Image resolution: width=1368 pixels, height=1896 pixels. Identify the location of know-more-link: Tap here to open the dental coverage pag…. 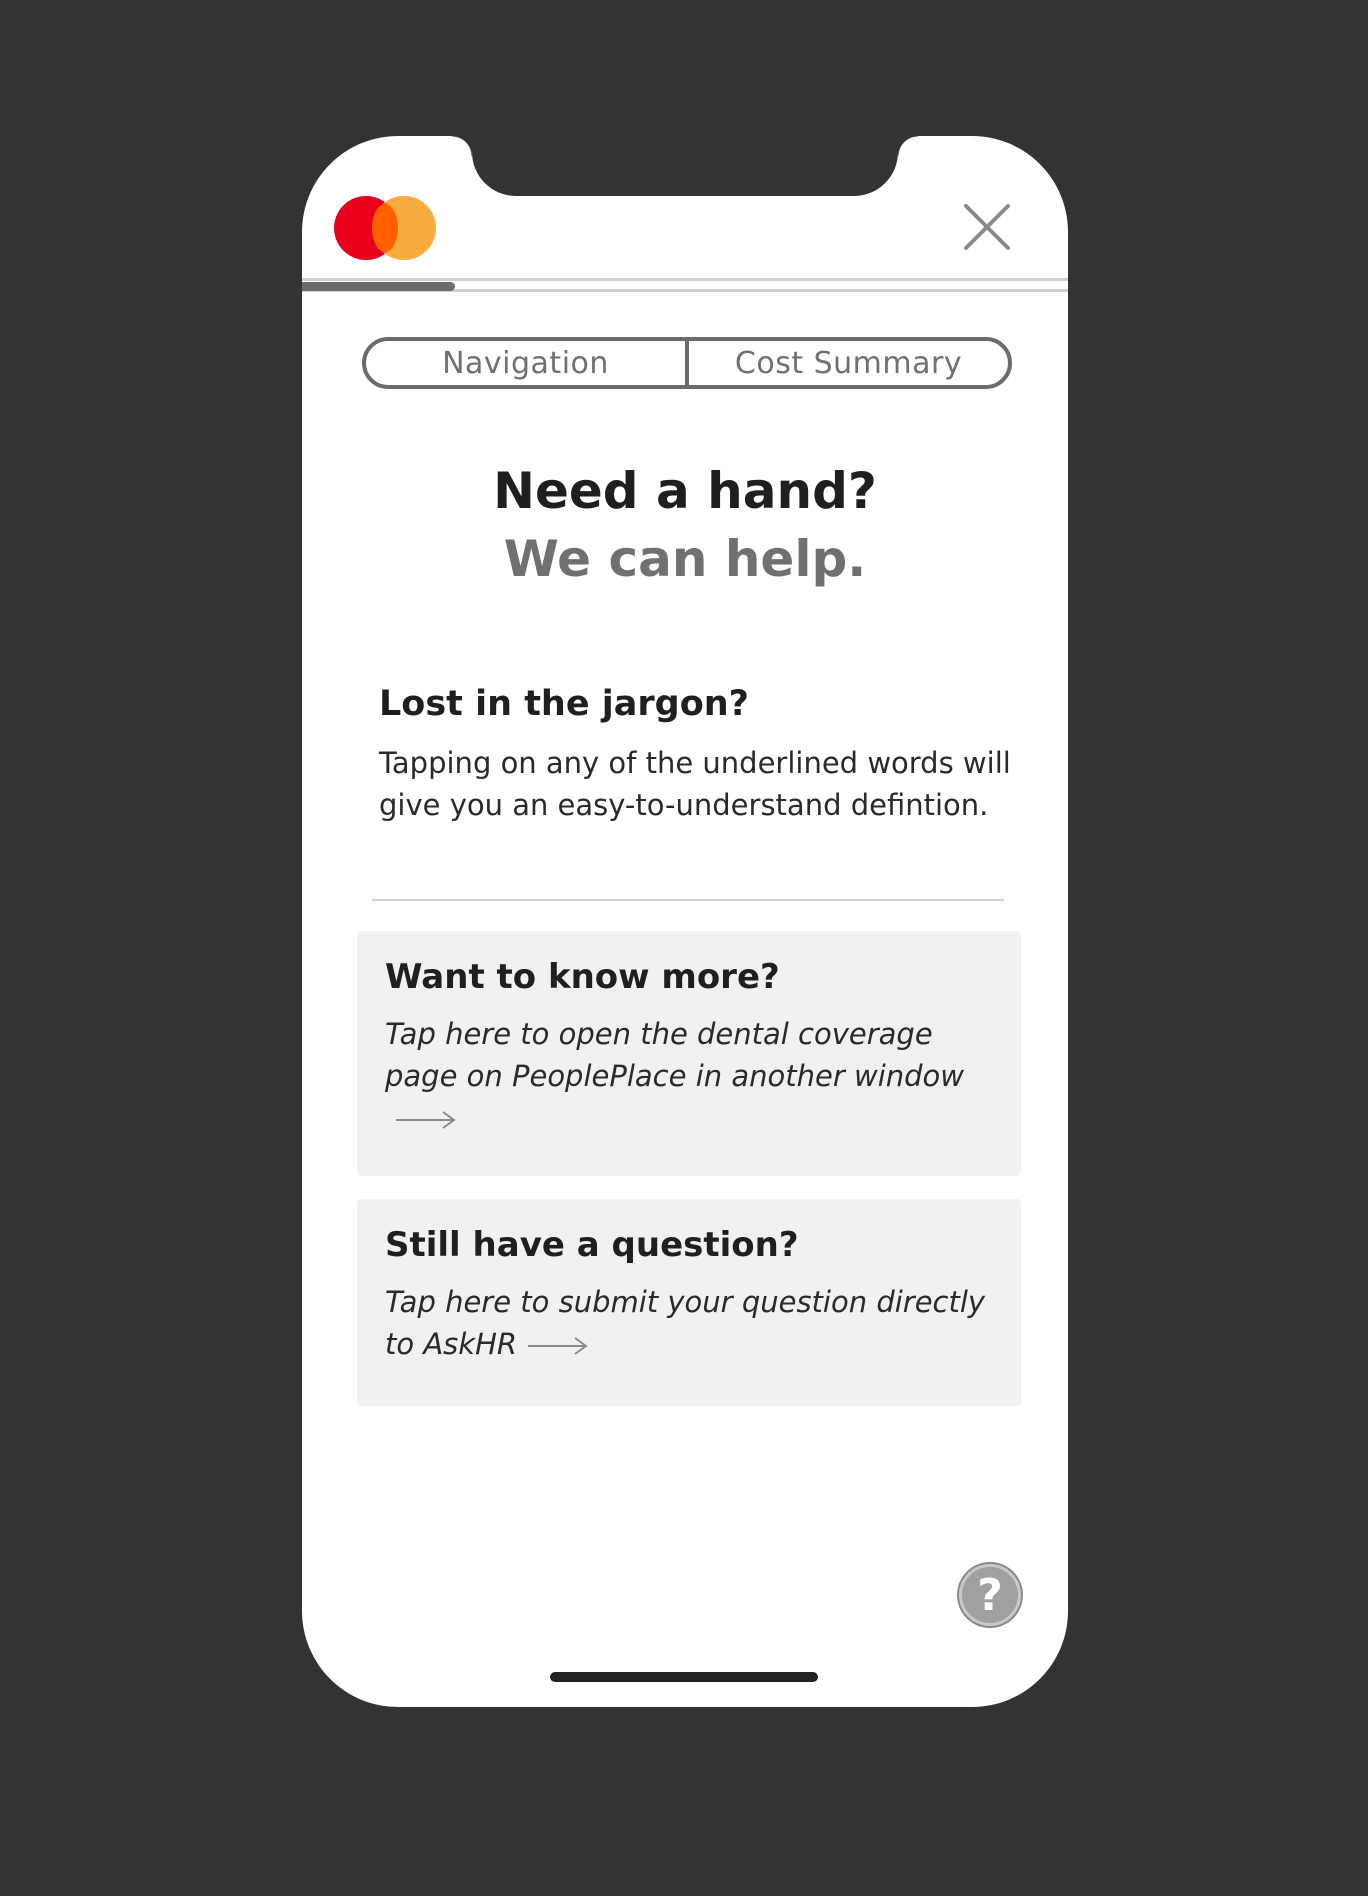
(689, 1076).